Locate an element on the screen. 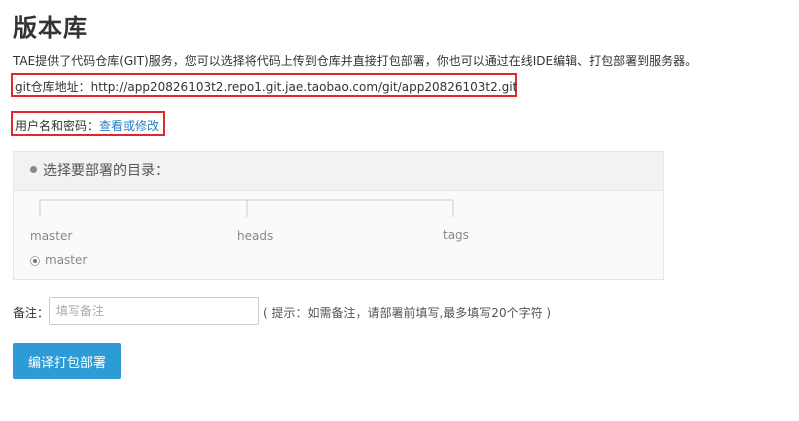 Image resolution: width=799 pixels, height=421 pixels. directory-option-label: master is located at coordinates (66, 260).